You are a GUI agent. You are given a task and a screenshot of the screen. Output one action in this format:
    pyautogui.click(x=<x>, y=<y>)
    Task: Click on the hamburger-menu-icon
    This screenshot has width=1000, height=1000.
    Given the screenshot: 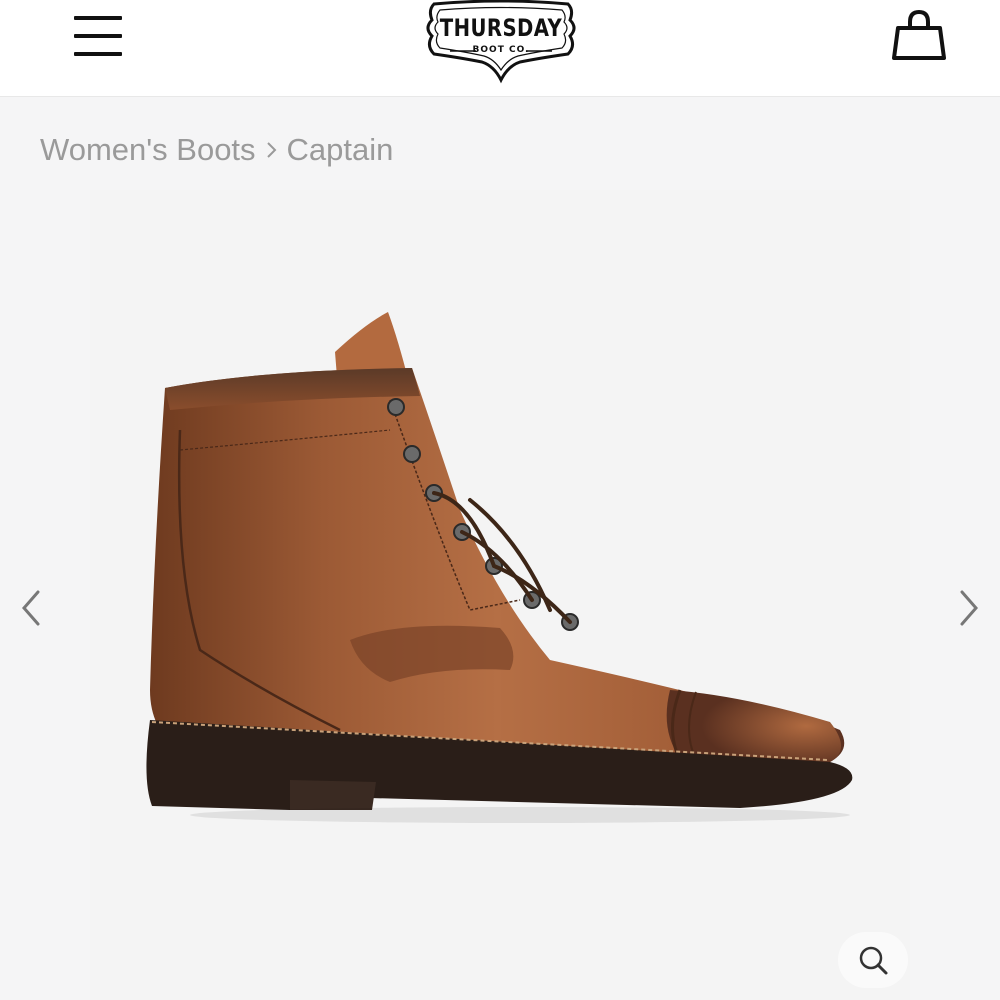 What is the action you would take?
    pyautogui.click(x=98, y=37)
    